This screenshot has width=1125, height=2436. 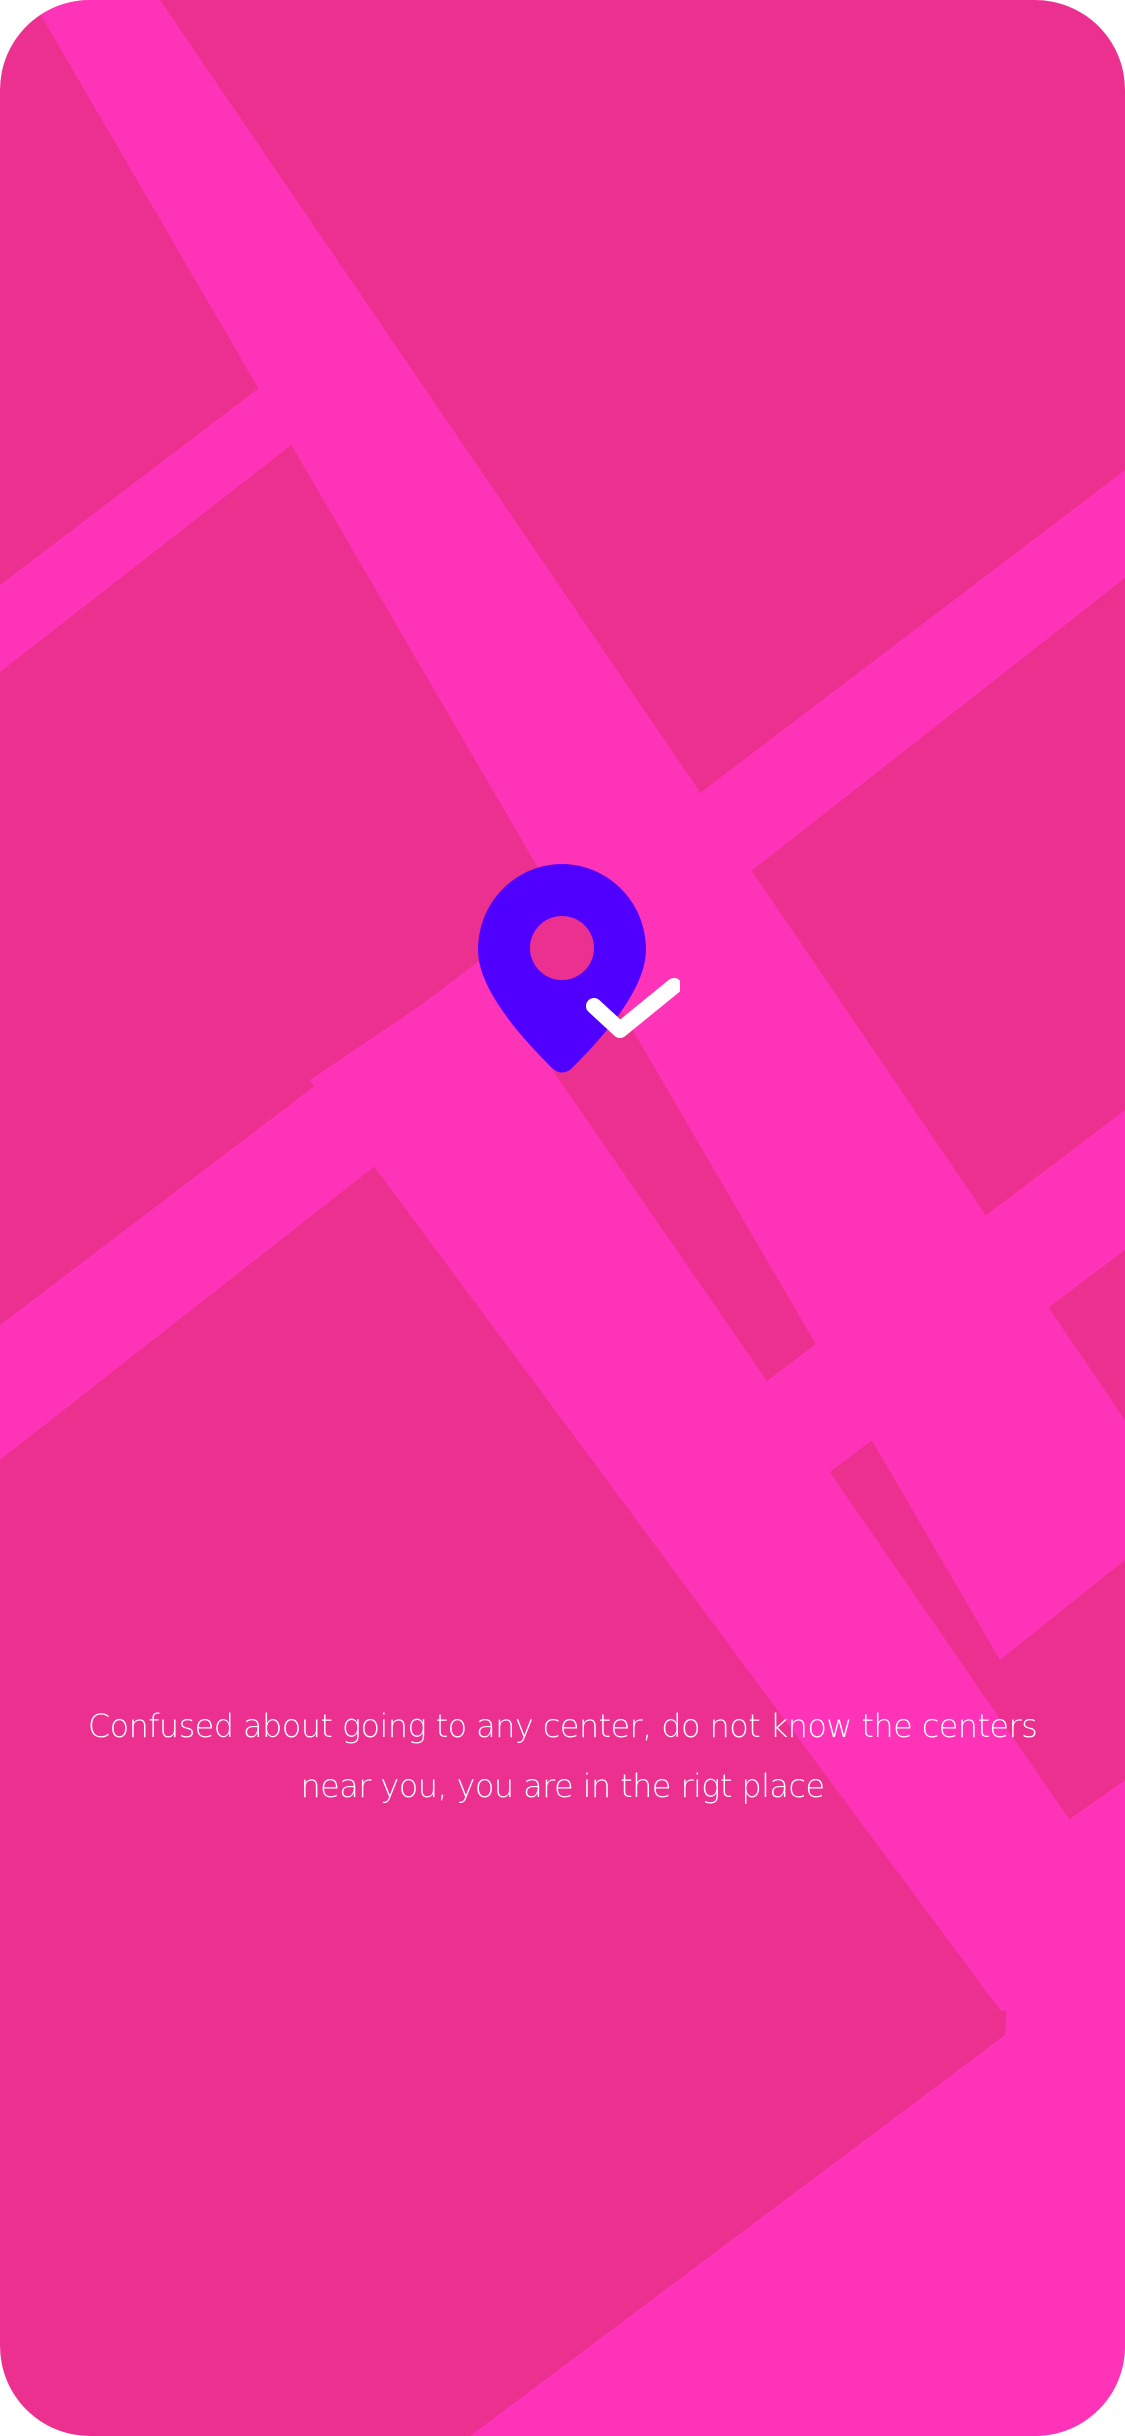 What do you see at coordinates (562, 948) in the screenshot?
I see `pin-hole` at bounding box center [562, 948].